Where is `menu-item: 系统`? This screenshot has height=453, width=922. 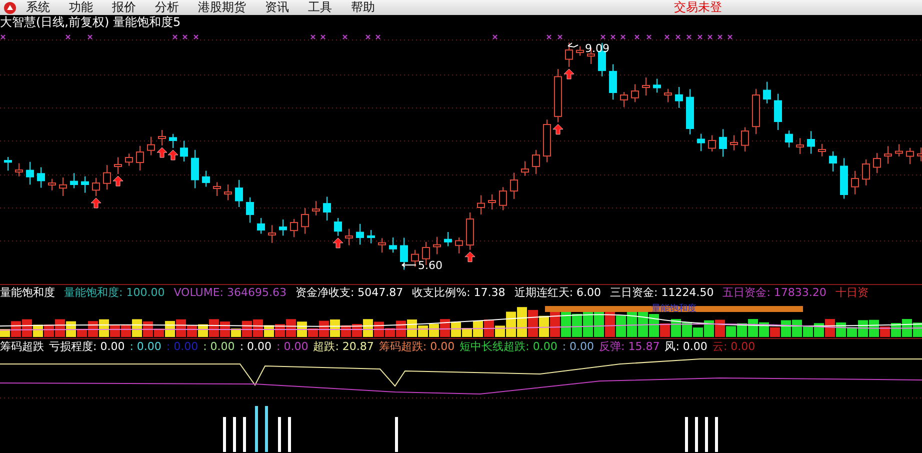 menu-item: 系统 is located at coordinates (38, 7).